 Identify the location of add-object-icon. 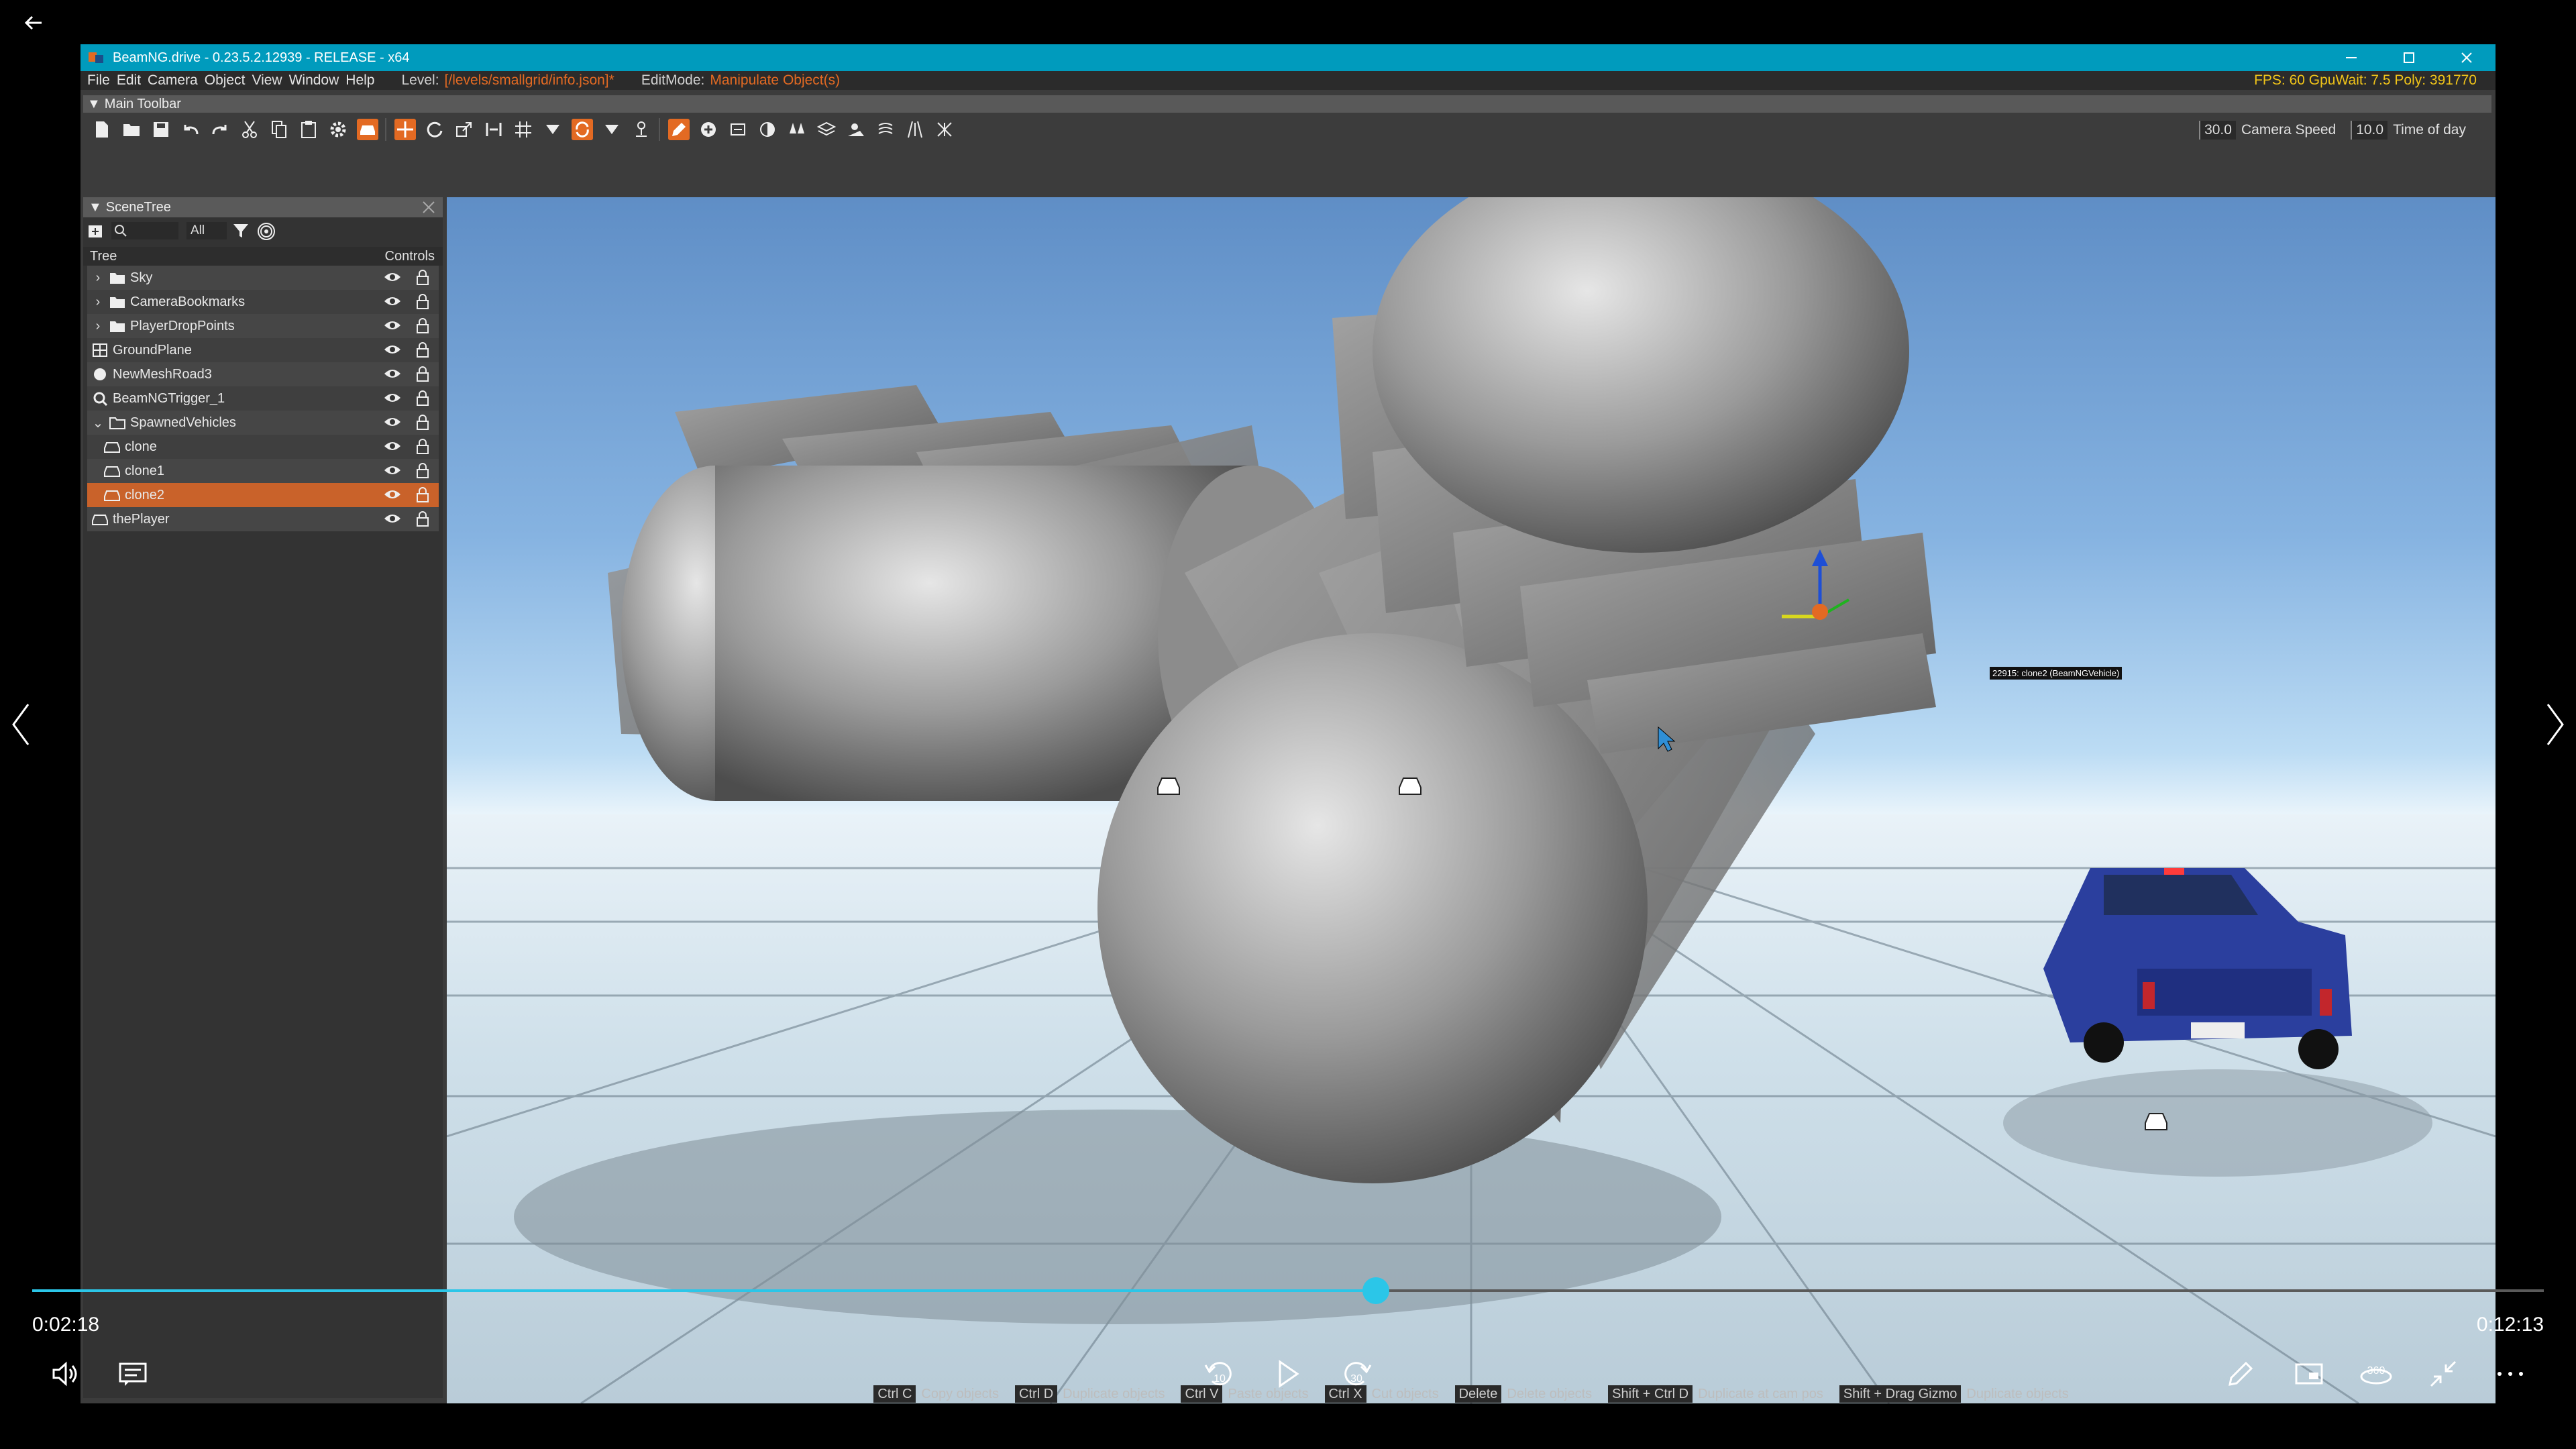
(708, 129).